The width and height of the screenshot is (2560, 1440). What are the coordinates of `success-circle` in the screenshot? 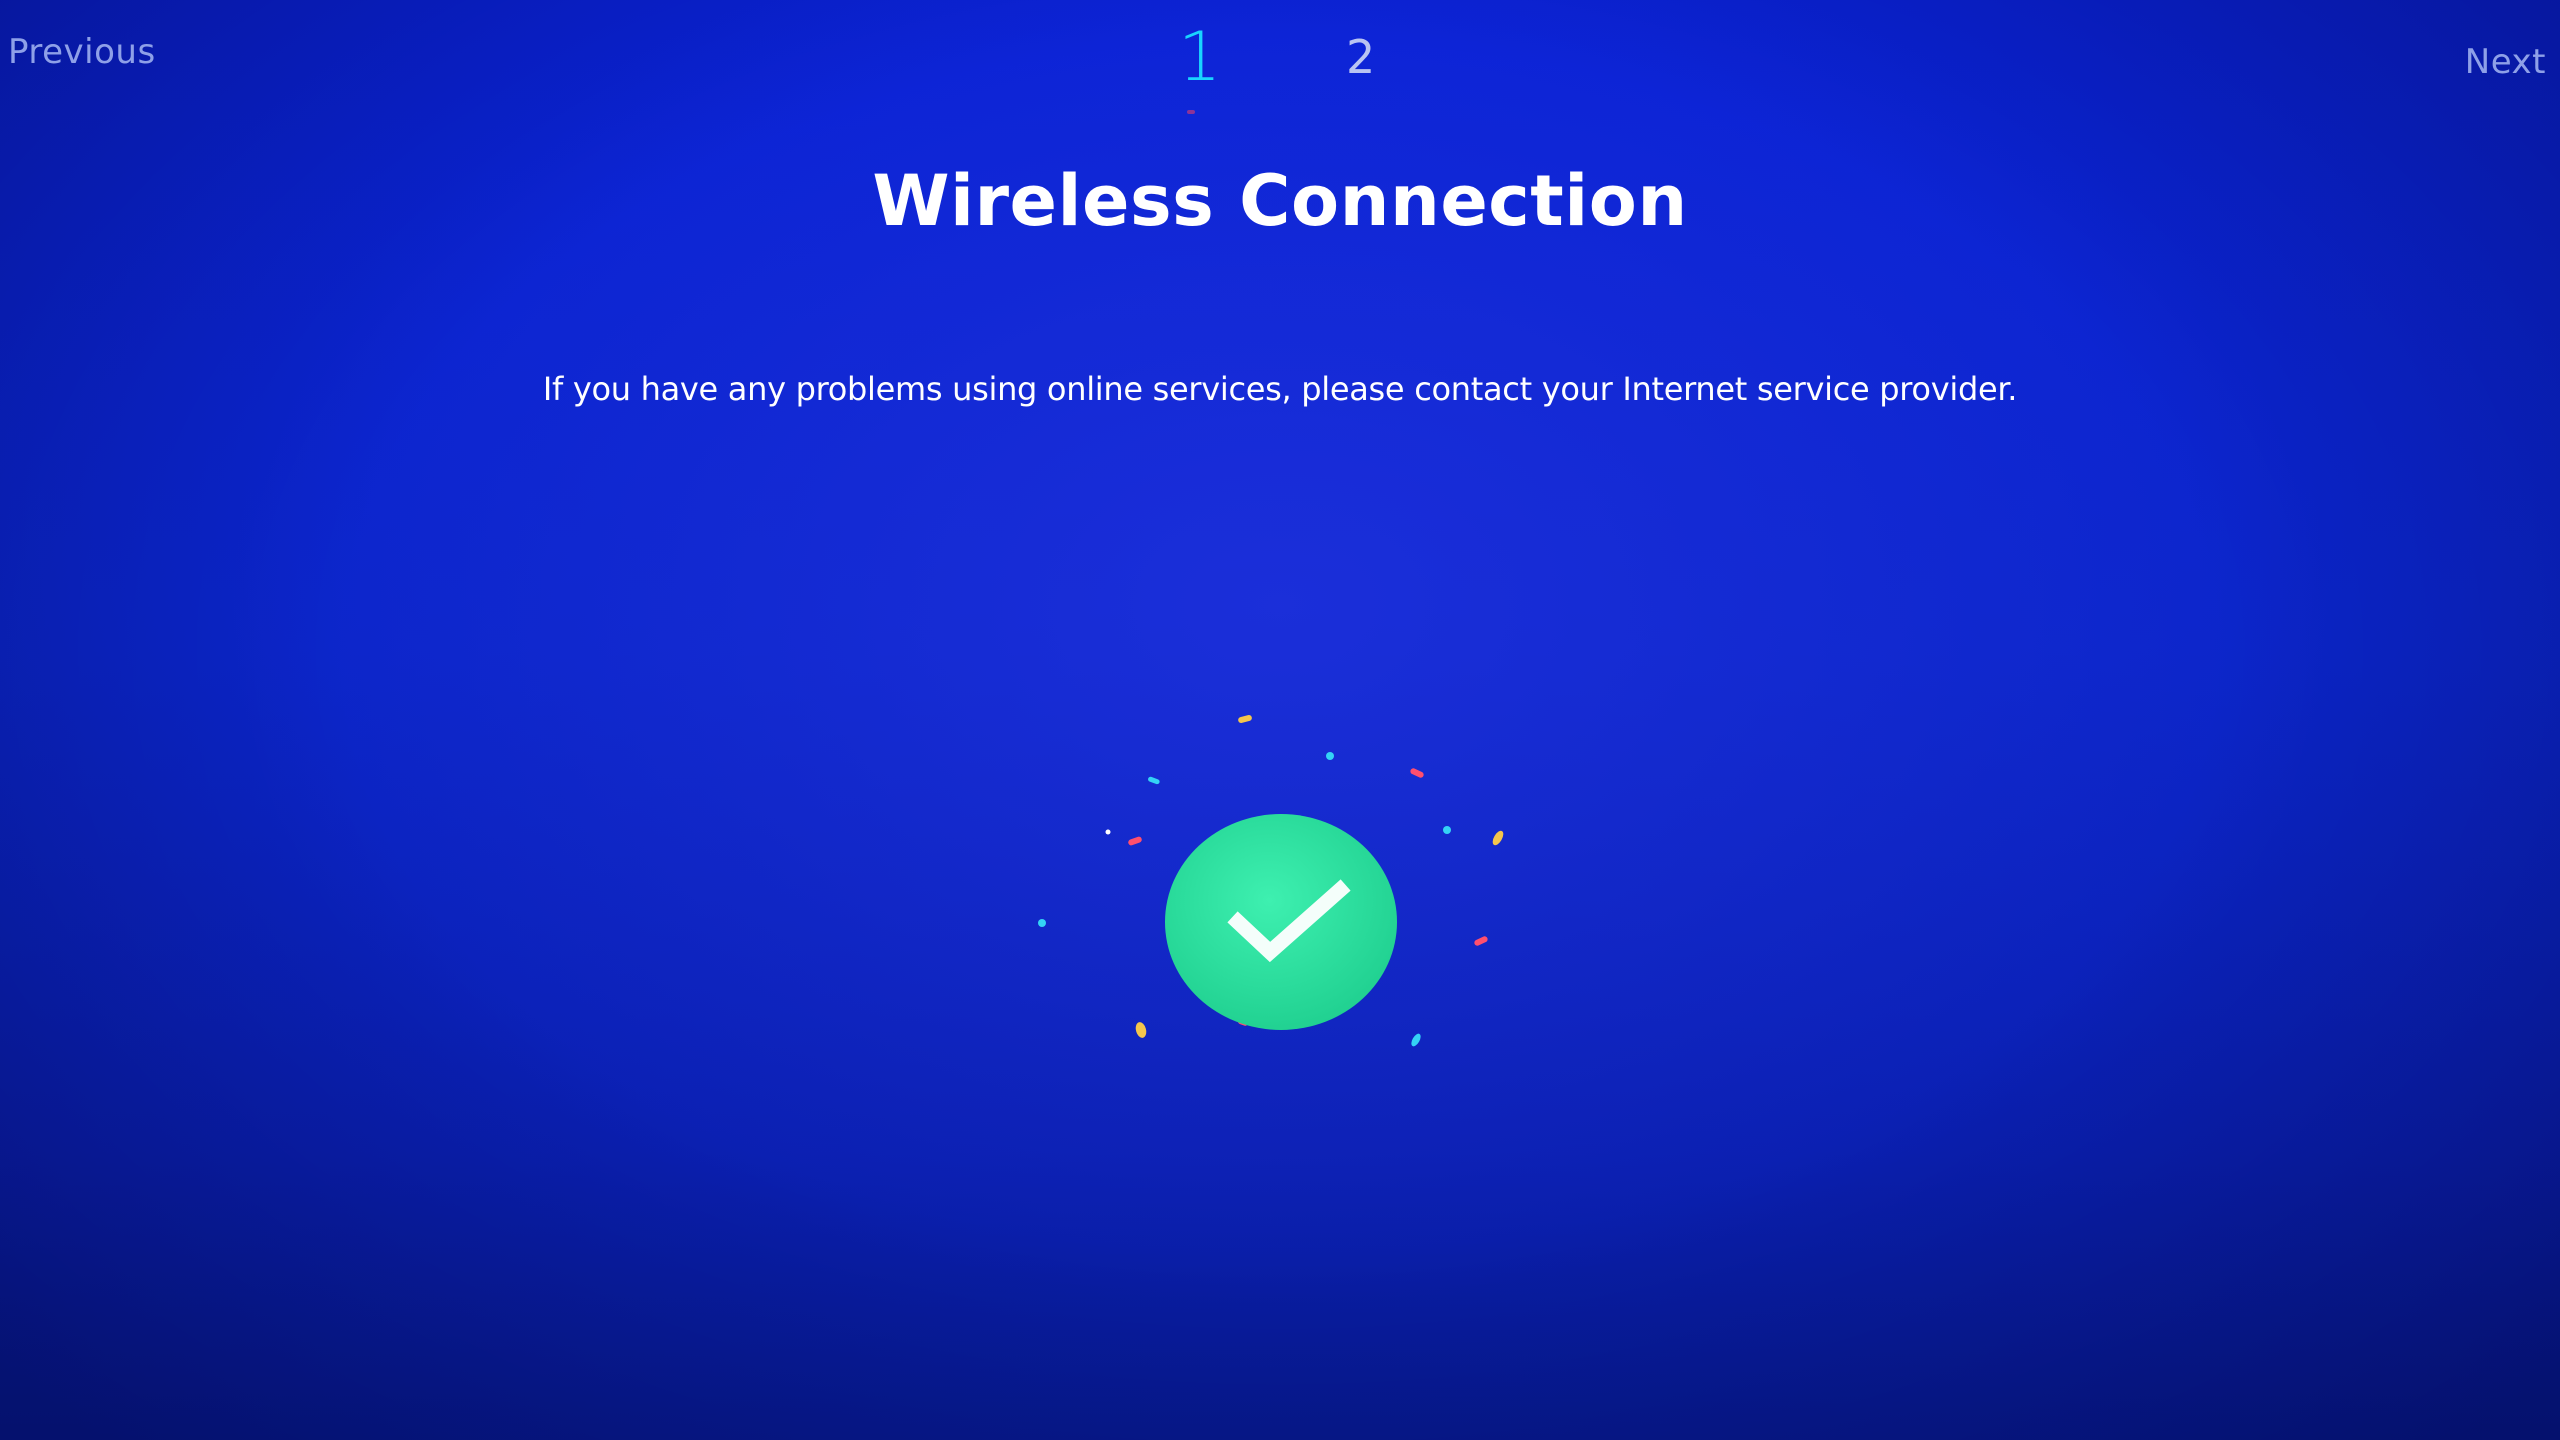 It's located at (1281, 922).